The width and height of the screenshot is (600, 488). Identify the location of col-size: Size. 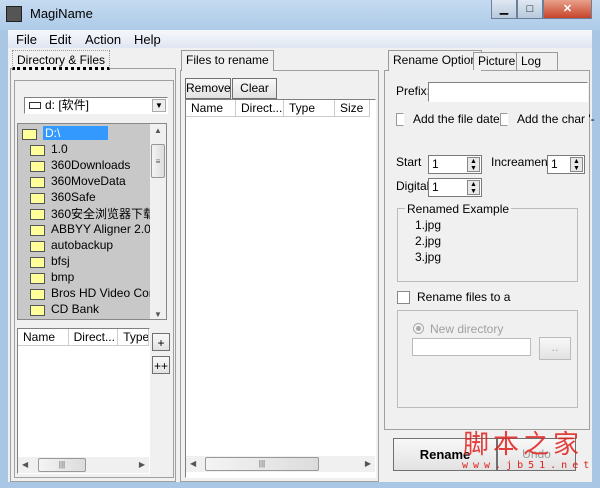
(352, 108).